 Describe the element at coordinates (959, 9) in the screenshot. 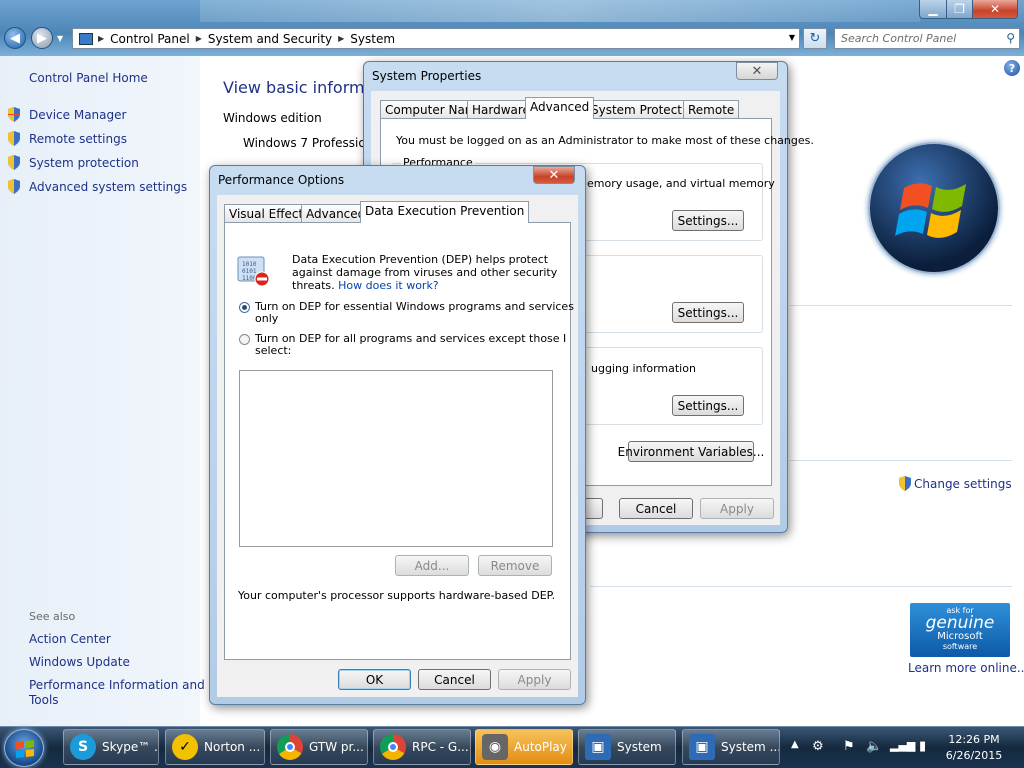

I see `maximize-button: ❐` at that location.